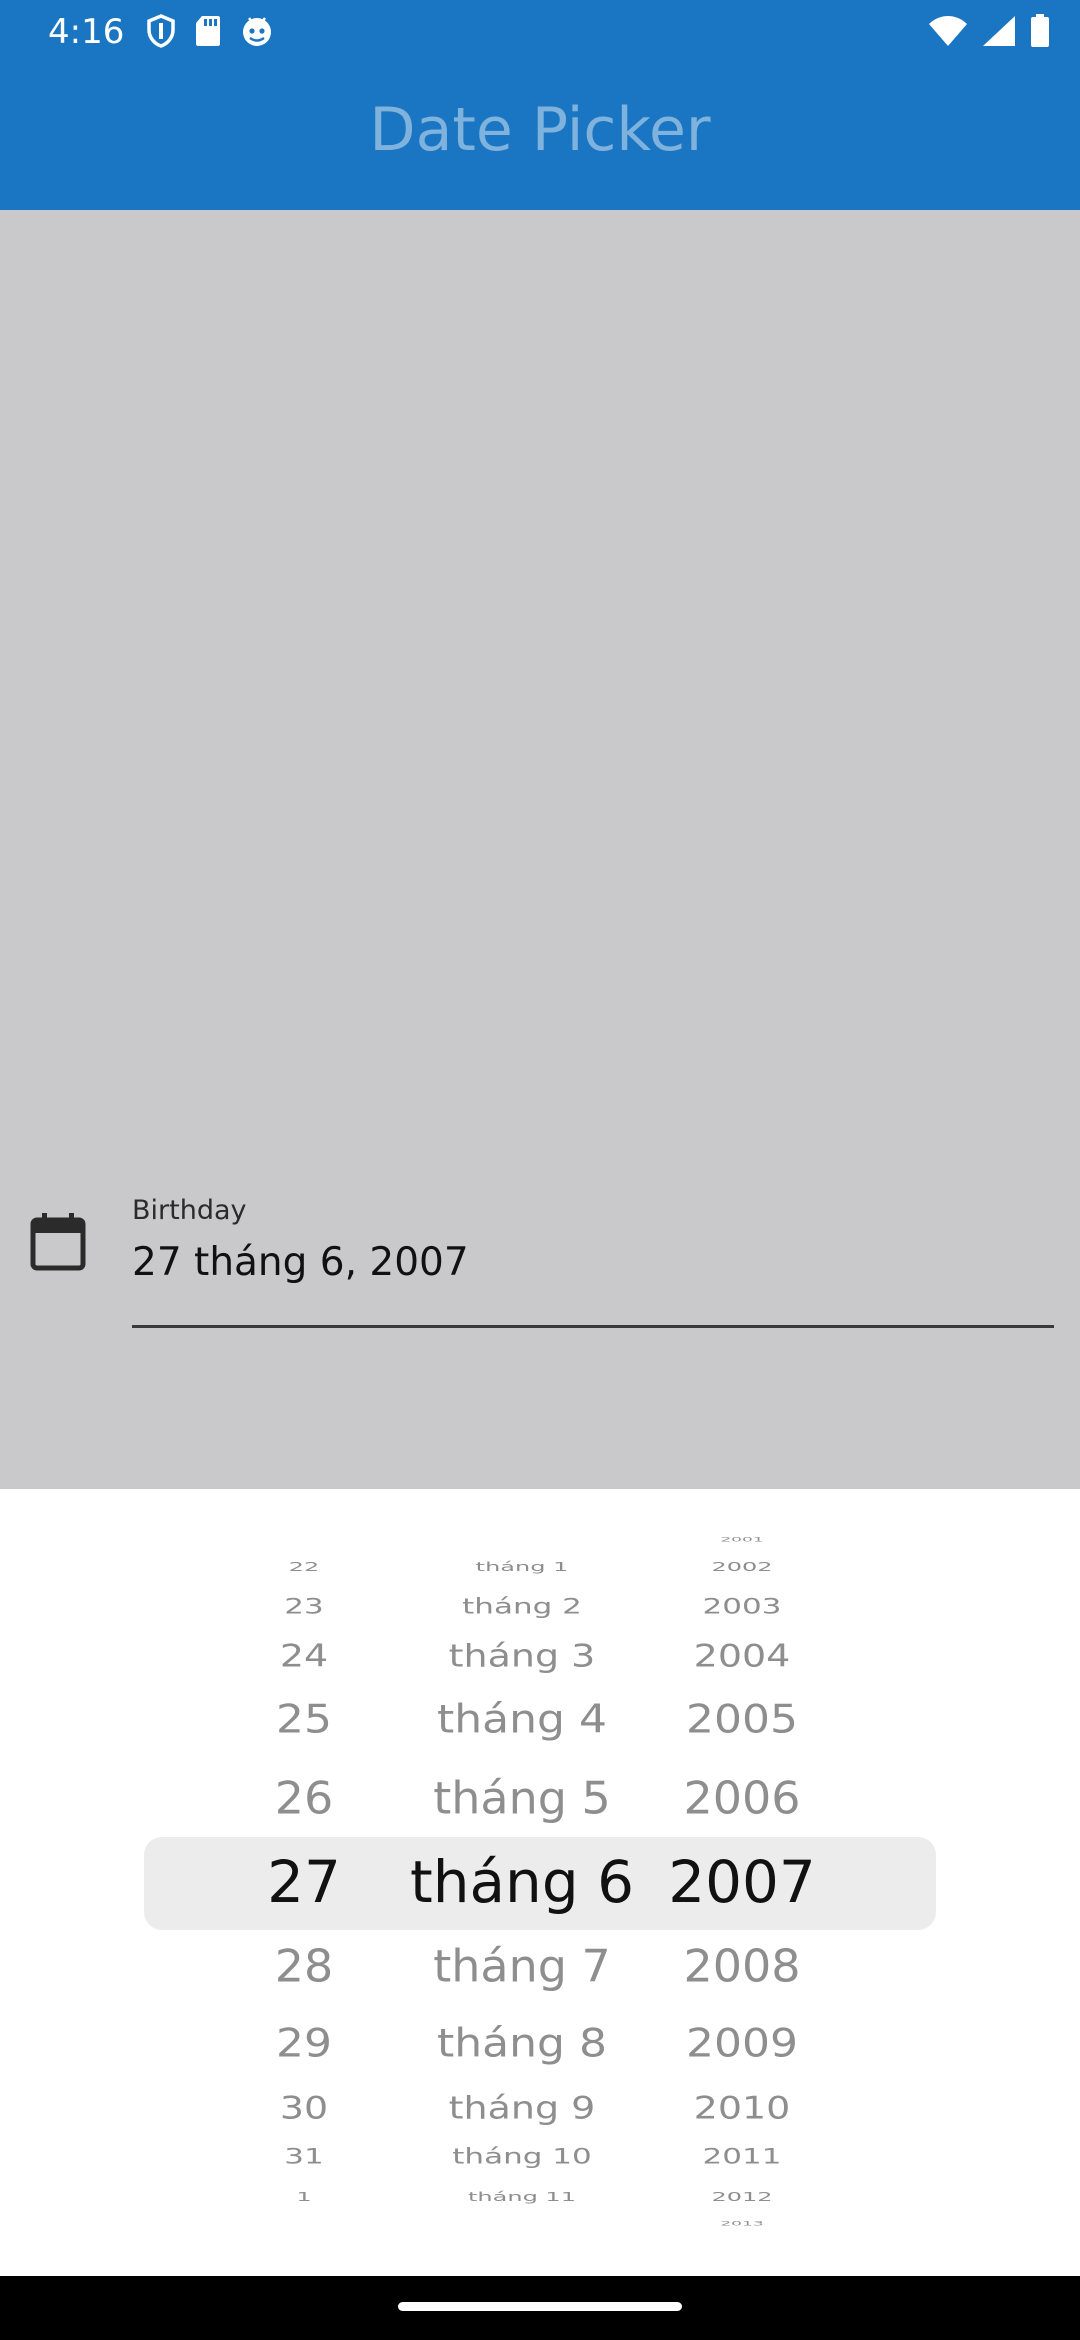 The image size is (1080, 2340). What do you see at coordinates (303, 1606) in the screenshot?
I see `day-item: 23` at bounding box center [303, 1606].